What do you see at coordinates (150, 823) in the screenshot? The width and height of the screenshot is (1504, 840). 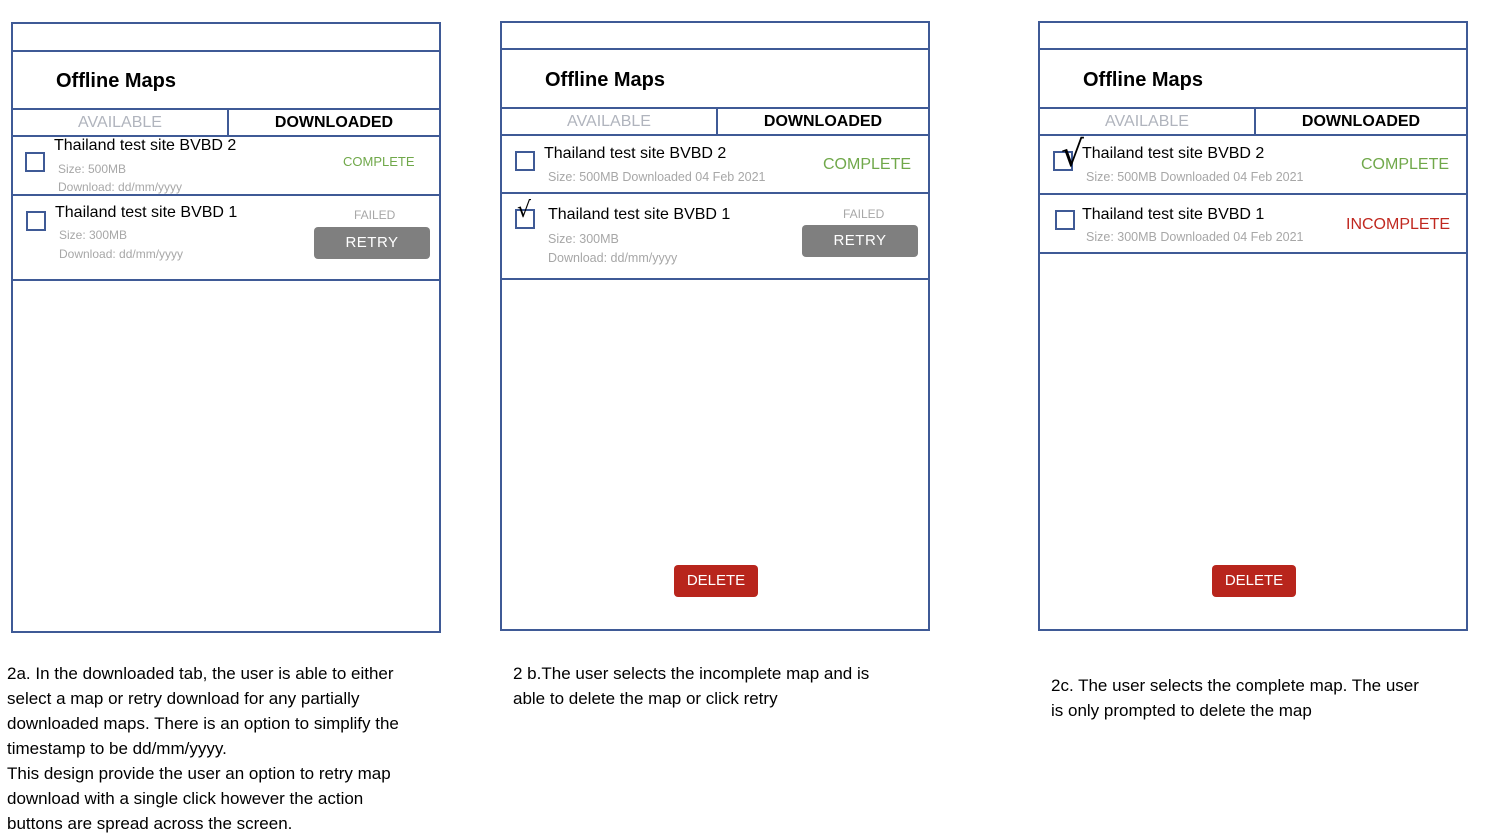 I see `caption-line: buttons are spread across the screen.` at bounding box center [150, 823].